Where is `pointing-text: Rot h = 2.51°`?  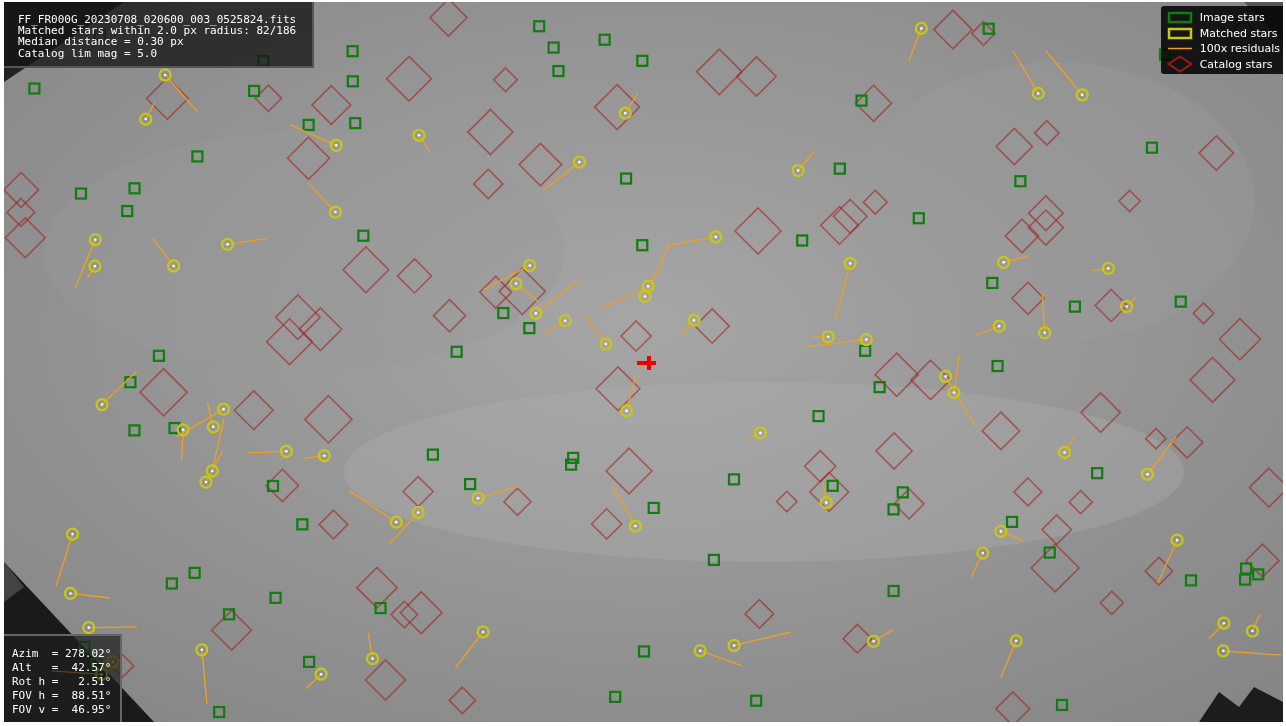
pointing-text: Rot h = 2.51° is located at coordinates (62, 682).